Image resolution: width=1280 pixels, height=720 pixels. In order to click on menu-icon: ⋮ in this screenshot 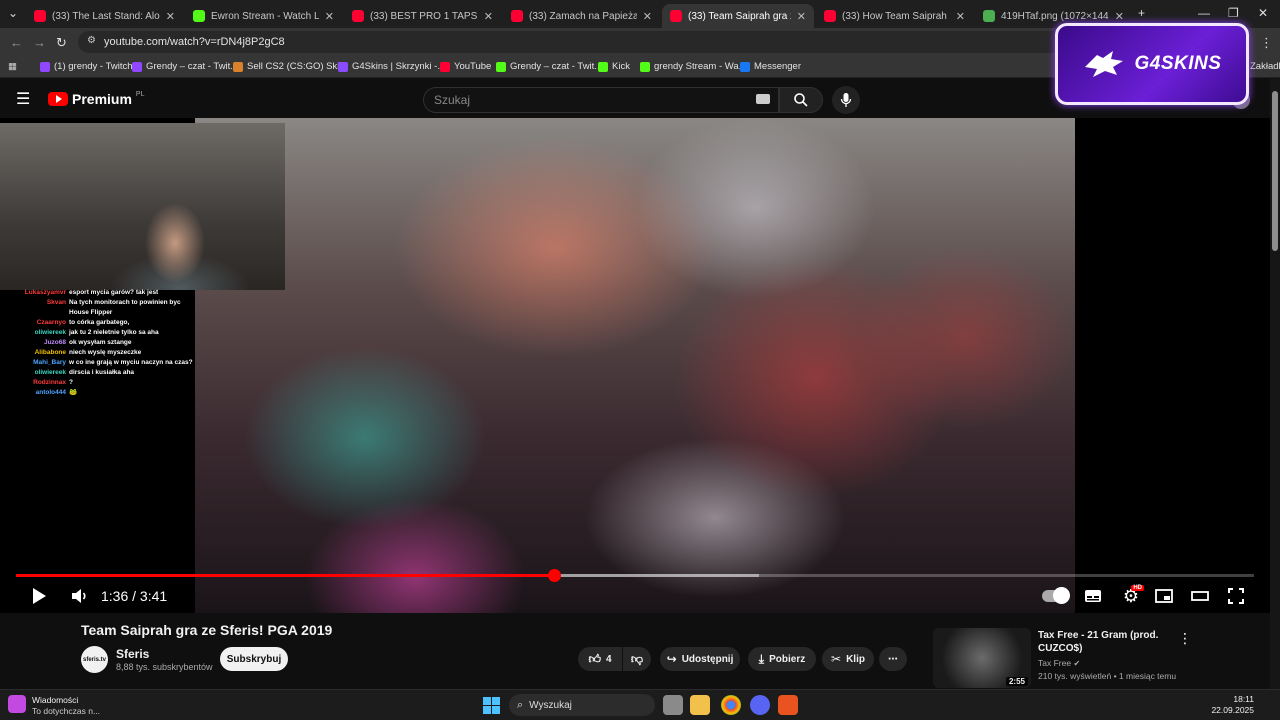, I will do `click(1266, 43)`.